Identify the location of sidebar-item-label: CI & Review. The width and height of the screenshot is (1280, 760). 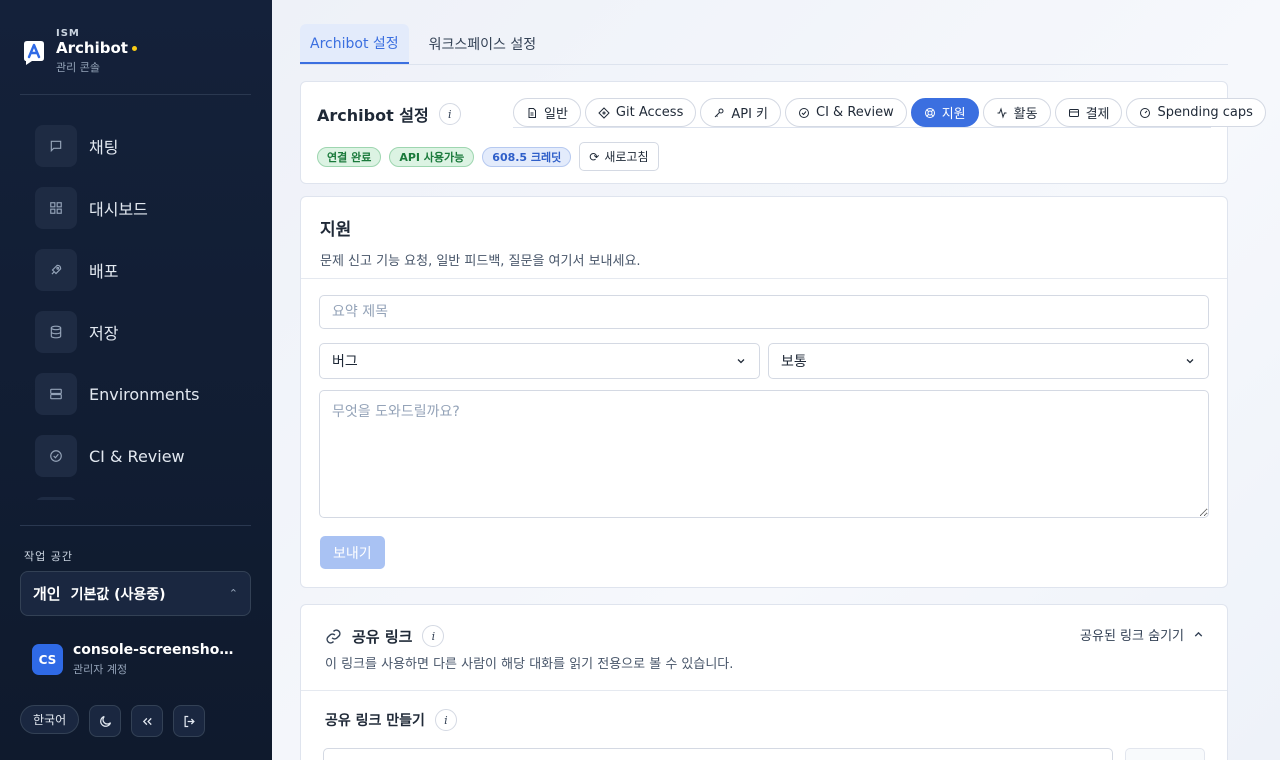
(137, 456).